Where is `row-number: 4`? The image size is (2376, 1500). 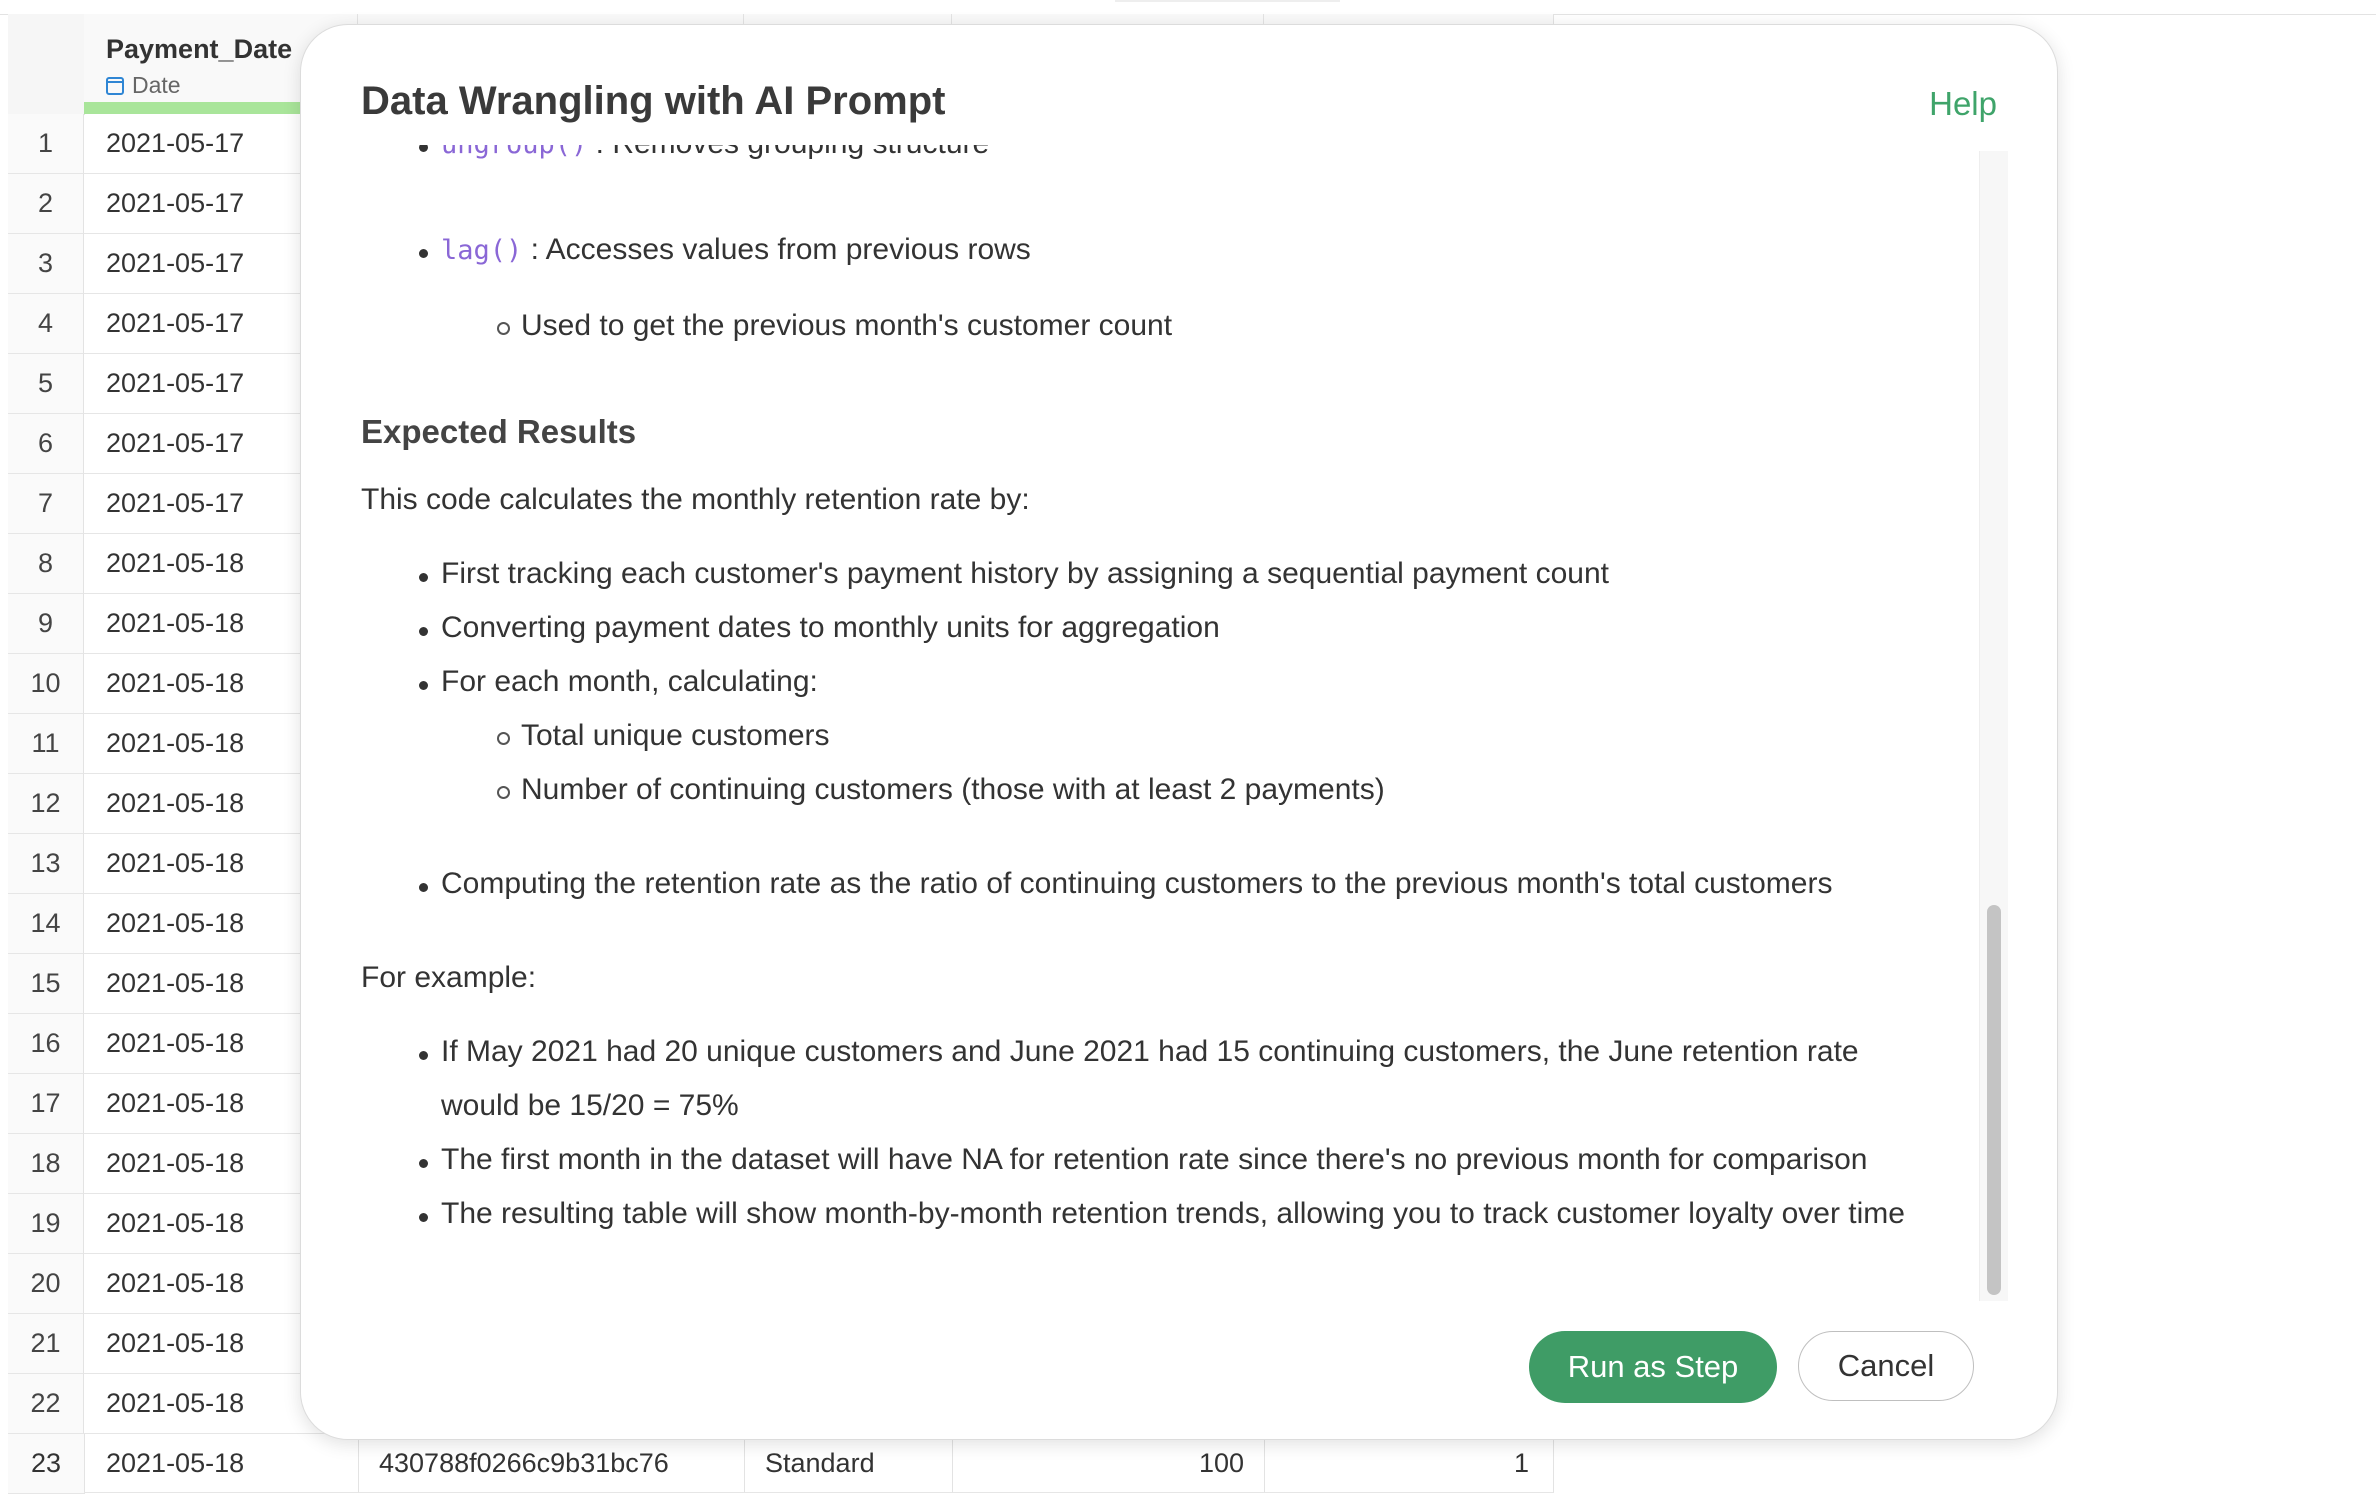 row-number: 4 is located at coordinates (46, 324).